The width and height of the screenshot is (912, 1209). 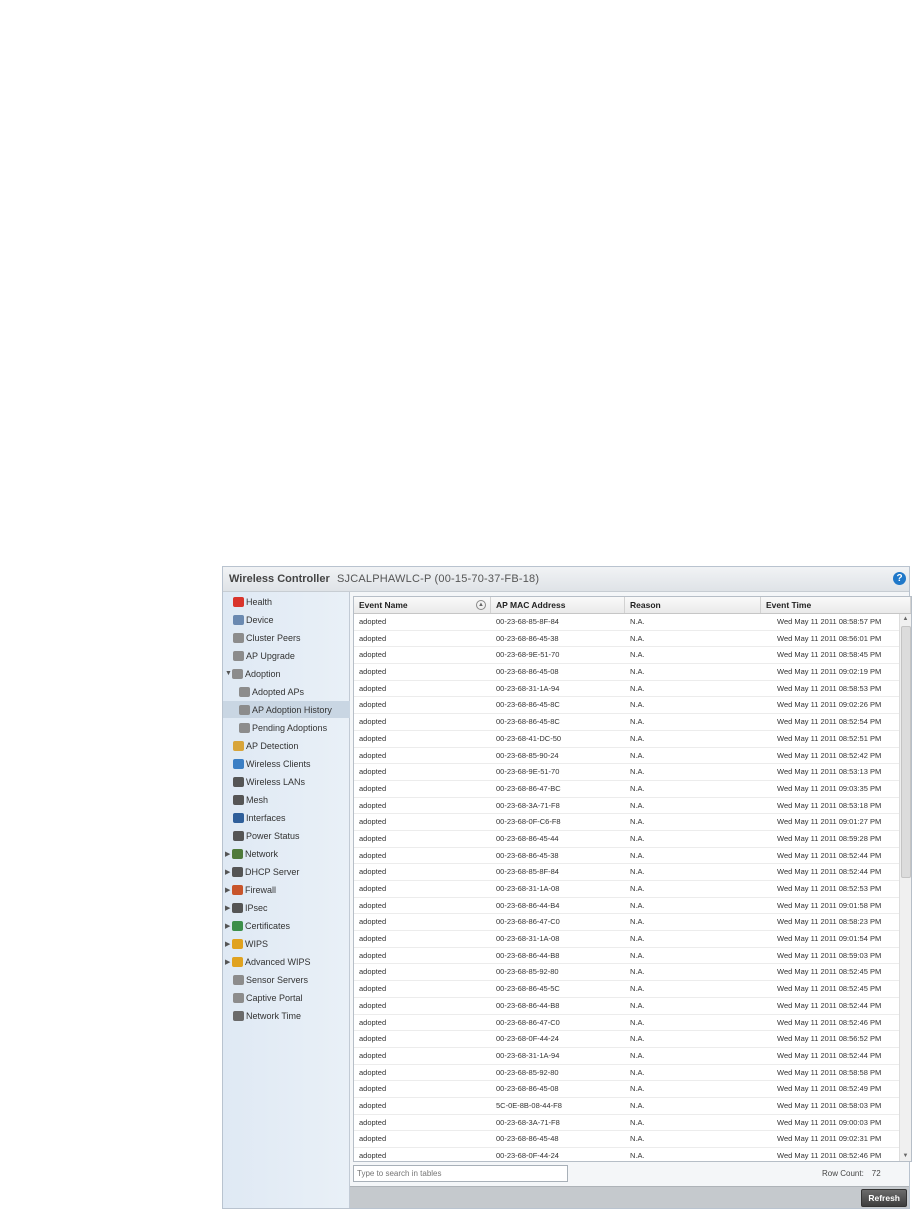 What do you see at coordinates (271, 691) in the screenshot?
I see `sidebar-item-adopted-aps: Adopted APs` at bounding box center [271, 691].